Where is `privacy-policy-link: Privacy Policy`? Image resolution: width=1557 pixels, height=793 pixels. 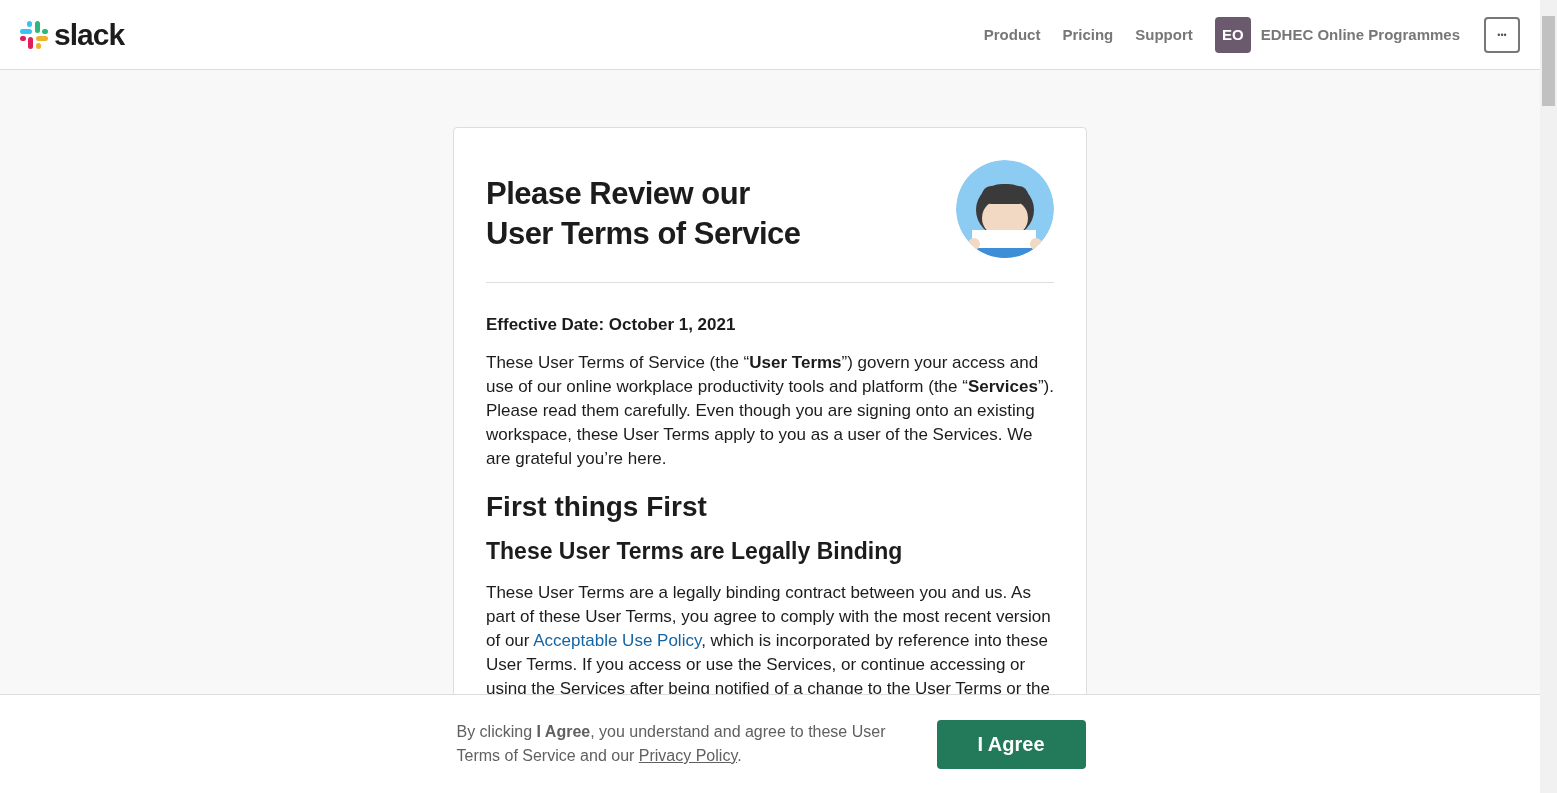
privacy-policy-link: Privacy Policy is located at coordinates (688, 755).